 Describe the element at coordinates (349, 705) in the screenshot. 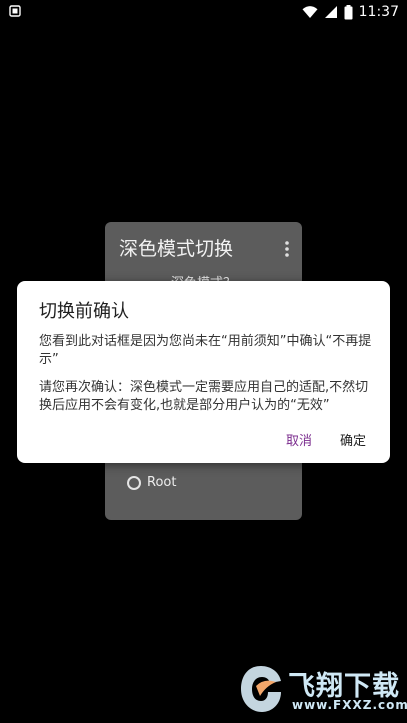

I see `watermark-url: www.FXXZ.com` at that location.